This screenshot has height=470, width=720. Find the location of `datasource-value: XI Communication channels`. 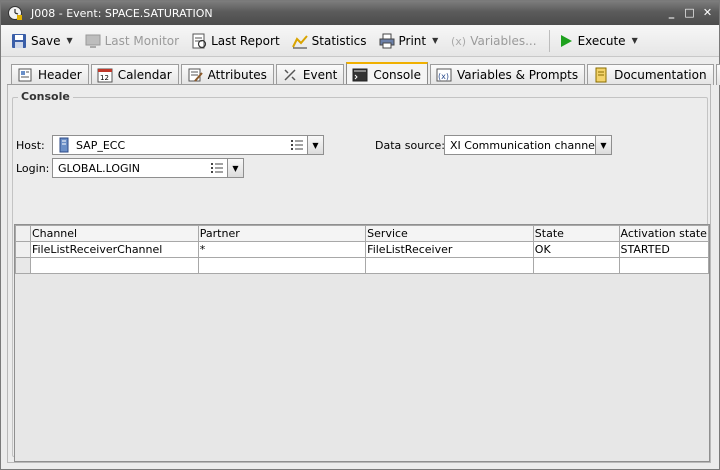

datasource-value: XI Communication channels is located at coordinates (522, 145).